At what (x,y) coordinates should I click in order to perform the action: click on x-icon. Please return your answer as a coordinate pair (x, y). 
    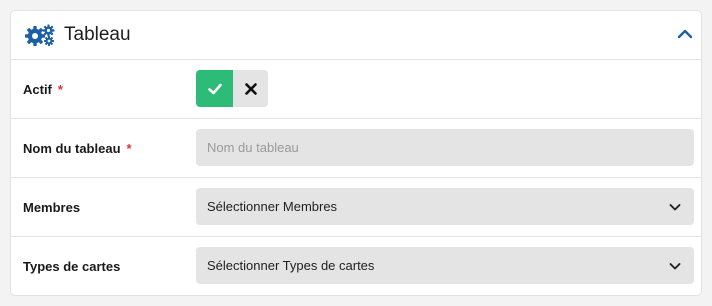
    Looking at the image, I should click on (250, 88).